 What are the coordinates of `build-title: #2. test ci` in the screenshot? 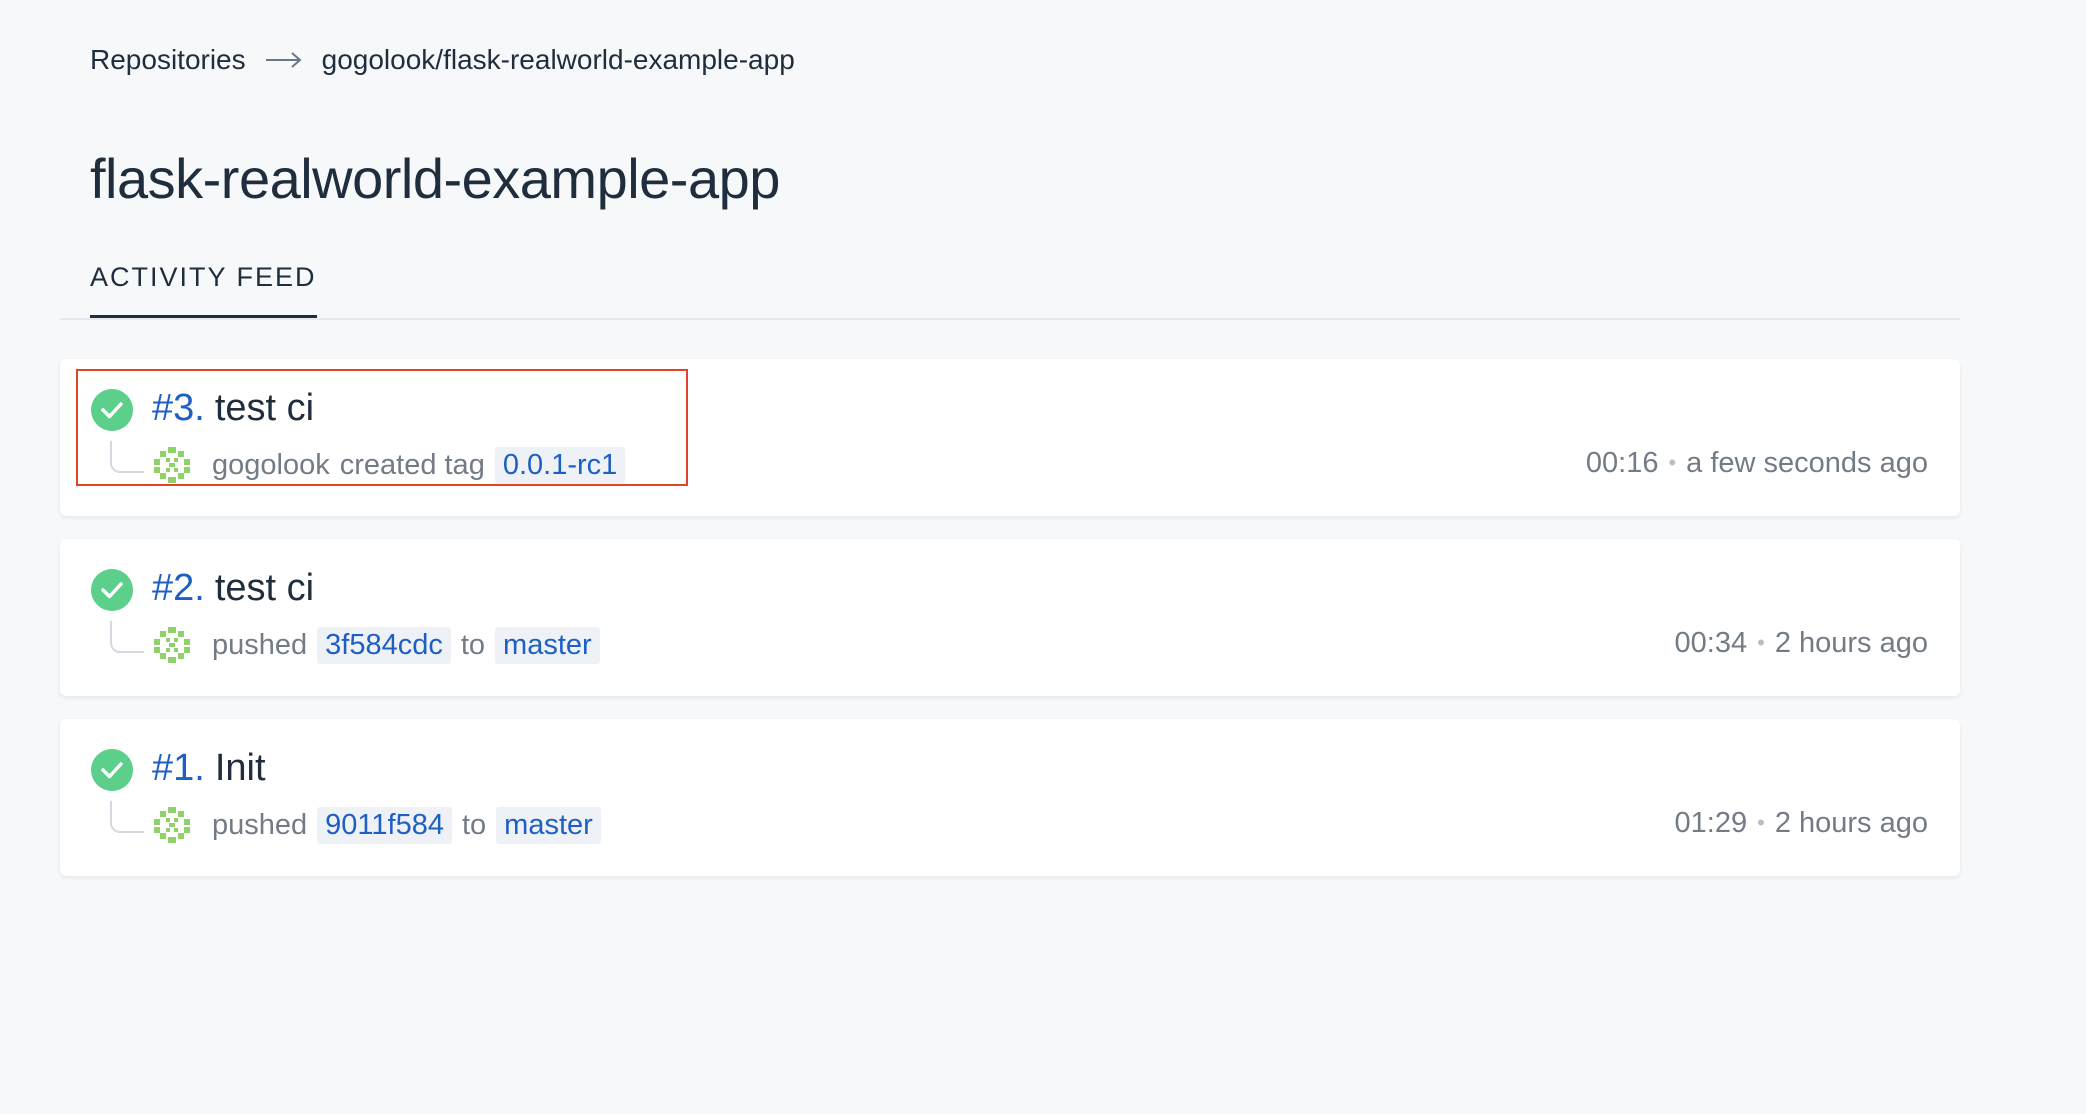 It's located at (233, 588).